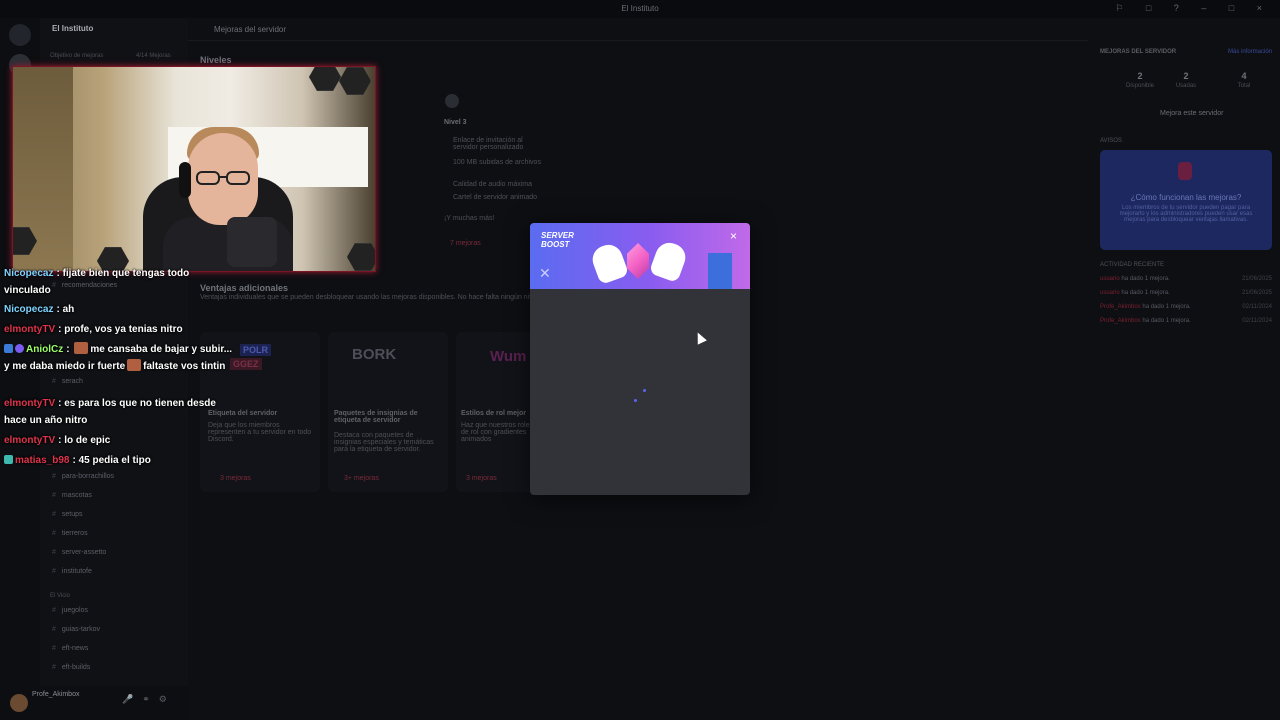 This screenshot has height=720, width=1280. I want to click on boost-progress: 4/14 Mejoras, so click(153, 56).